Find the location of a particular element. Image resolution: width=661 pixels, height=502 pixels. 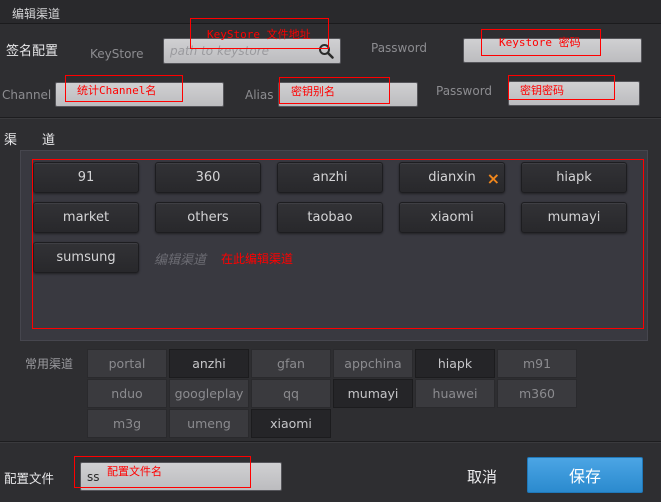

channel-chip-label: anzhi is located at coordinates (330, 177).